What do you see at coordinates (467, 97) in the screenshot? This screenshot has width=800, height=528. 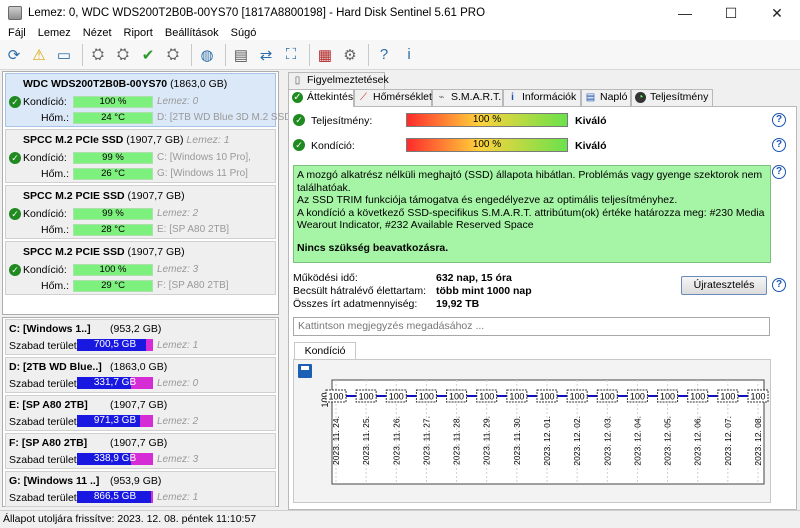 I see `tab-smart: ⌁ S.M.A.R.T.` at bounding box center [467, 97].